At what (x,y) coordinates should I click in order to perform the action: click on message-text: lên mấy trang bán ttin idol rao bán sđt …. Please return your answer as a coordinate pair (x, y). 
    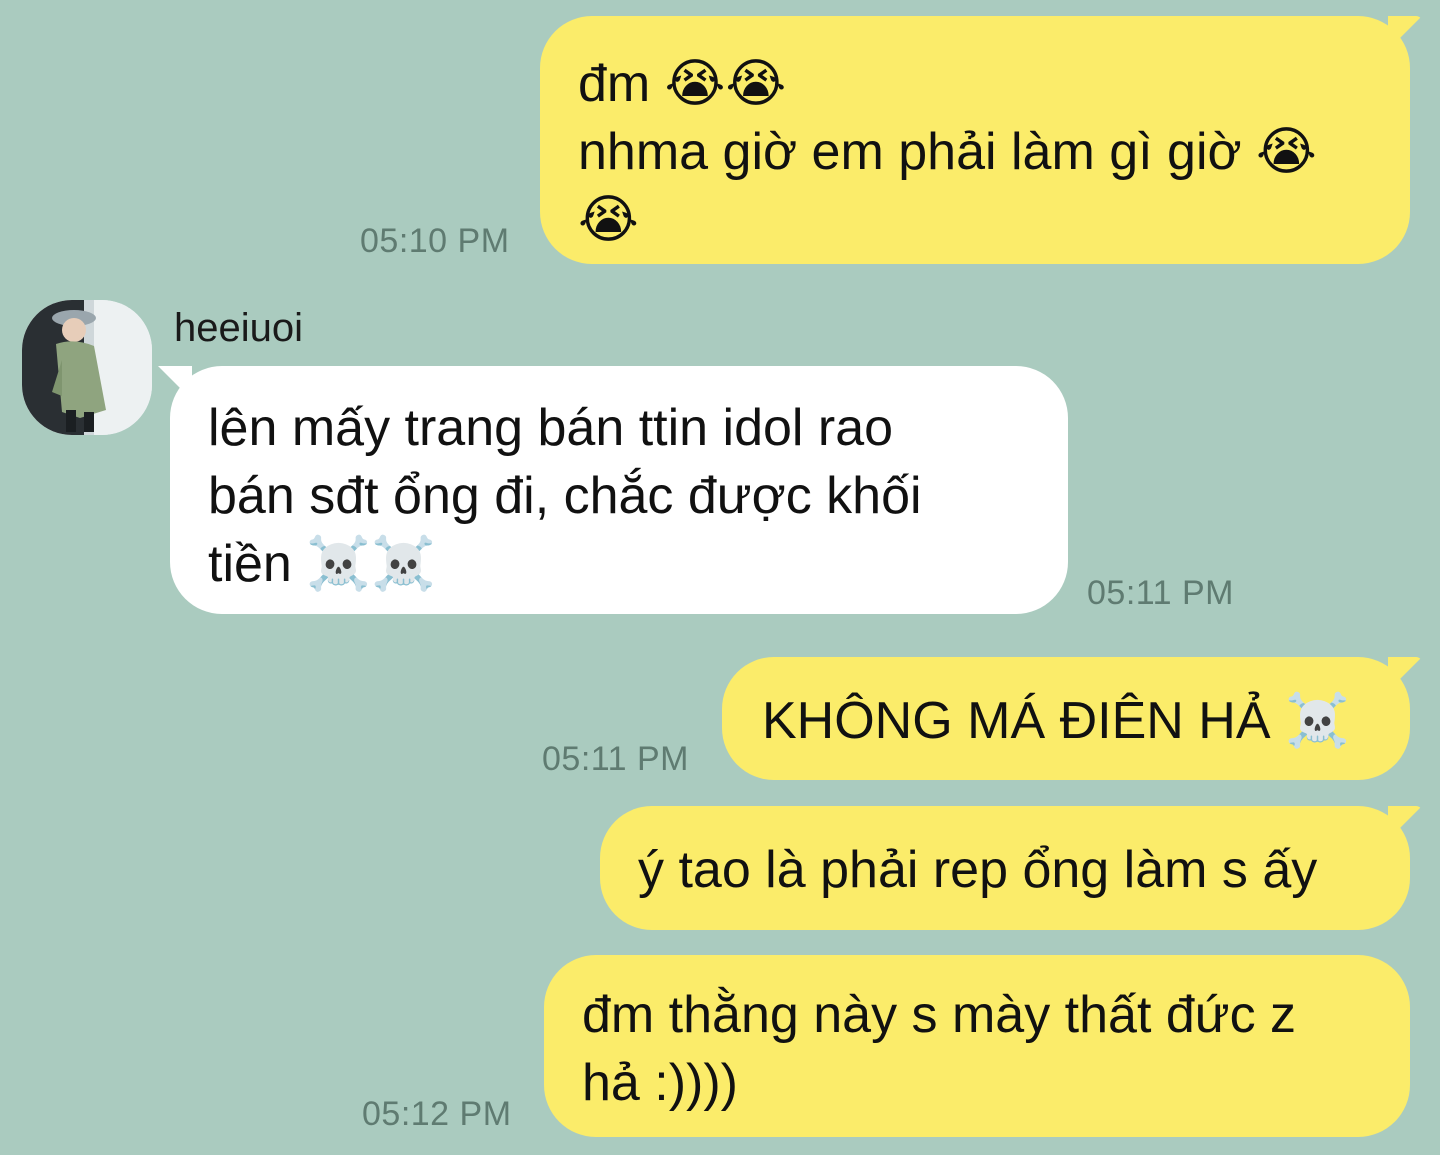
    Looking at the image, I should click on (565, 496).